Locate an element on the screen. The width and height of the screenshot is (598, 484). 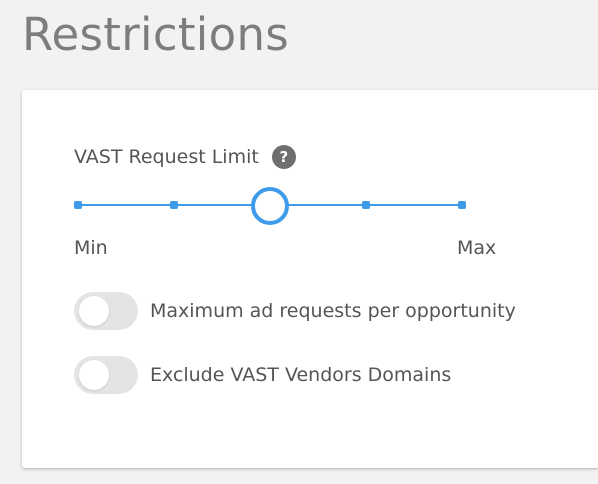
help-icon: ? is located at coordinates (283, 157).